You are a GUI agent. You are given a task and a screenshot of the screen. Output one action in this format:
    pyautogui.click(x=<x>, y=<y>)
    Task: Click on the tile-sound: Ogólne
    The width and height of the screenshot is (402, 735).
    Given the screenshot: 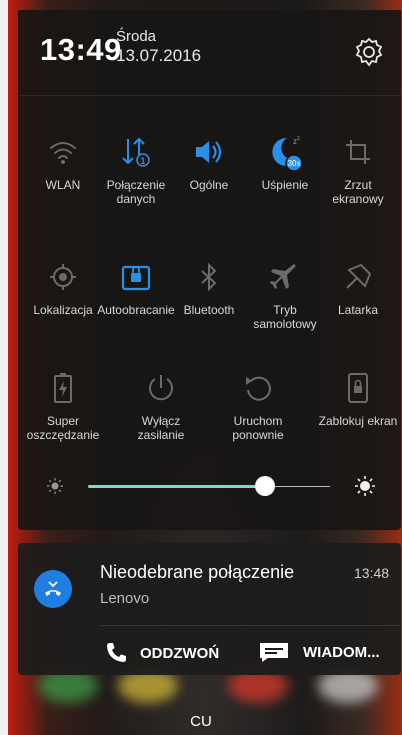 What is the action you would take?
    pyautogui.click(x=209, y=162)
    